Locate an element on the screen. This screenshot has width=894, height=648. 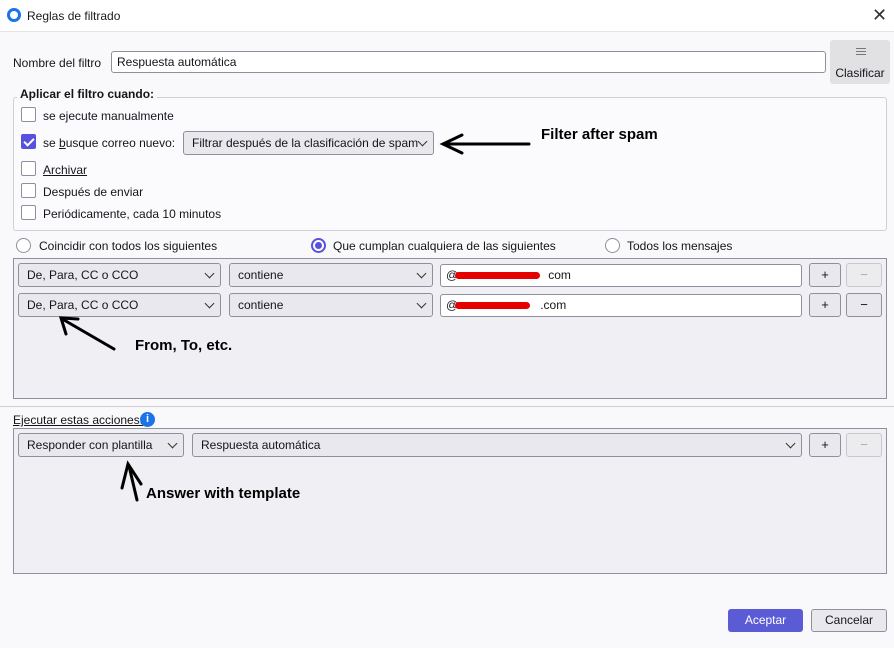
annotation-from-to: From, To, etc. is located at coordinates (184, 345).